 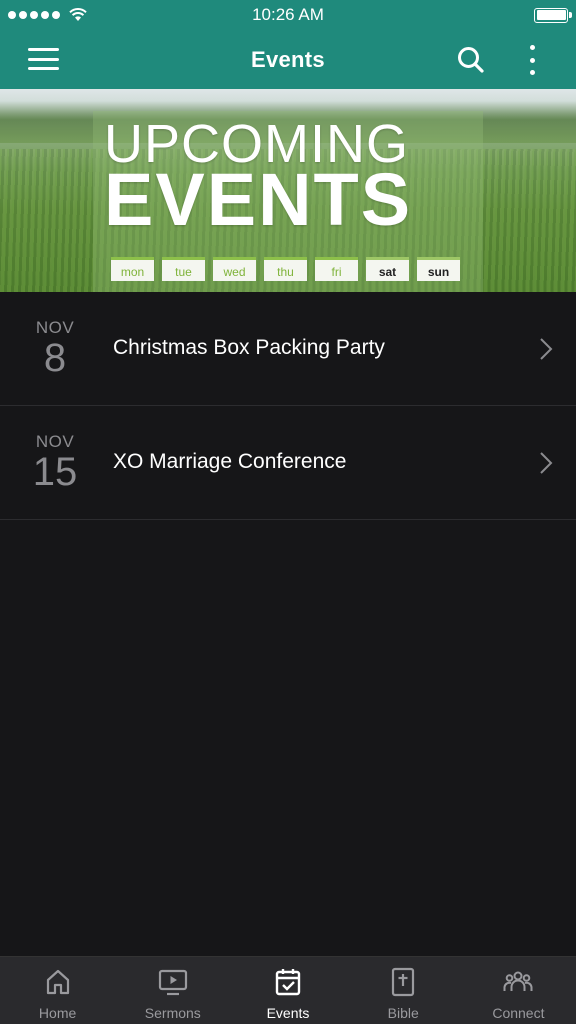 I want to click on more-options-icon, so click(x=532, y=60).